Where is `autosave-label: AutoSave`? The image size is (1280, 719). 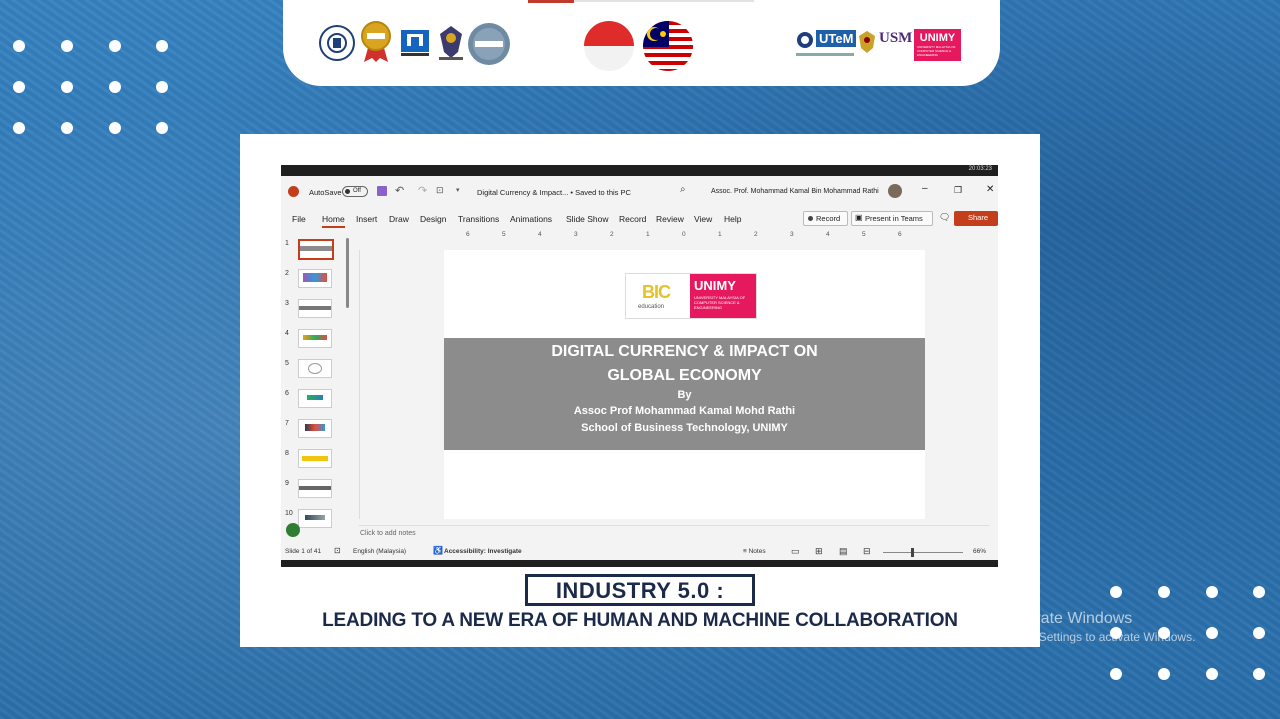 autosave-label: AutoSave is located at coordinates (325, 192).